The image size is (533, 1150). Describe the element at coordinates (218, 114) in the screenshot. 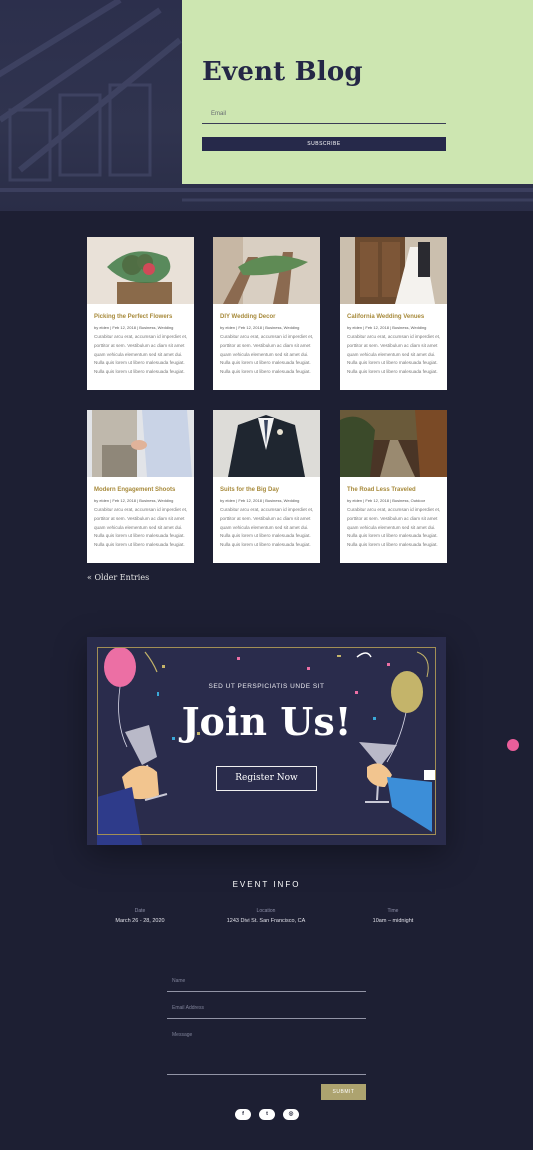

I see `email-field: Email` at that location.